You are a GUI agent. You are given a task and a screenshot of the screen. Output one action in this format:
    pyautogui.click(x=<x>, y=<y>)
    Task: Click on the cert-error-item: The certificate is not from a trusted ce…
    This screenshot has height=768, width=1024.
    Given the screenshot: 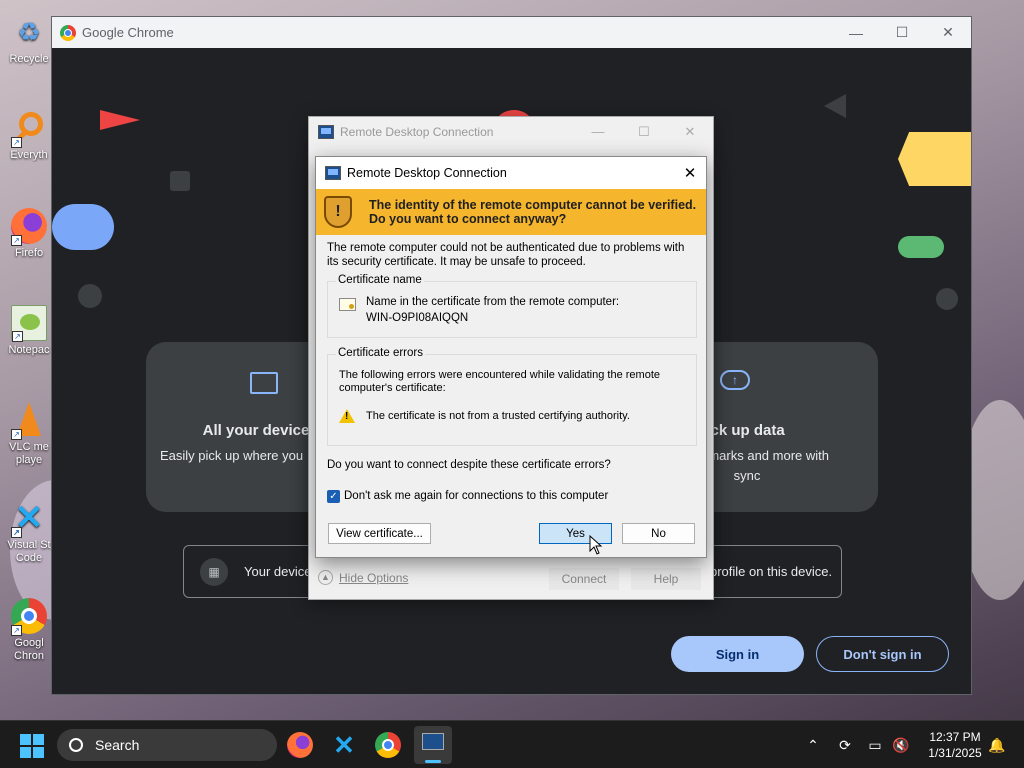 What is the action you would take?
    pyautogui.click(x=498, y=416)
    